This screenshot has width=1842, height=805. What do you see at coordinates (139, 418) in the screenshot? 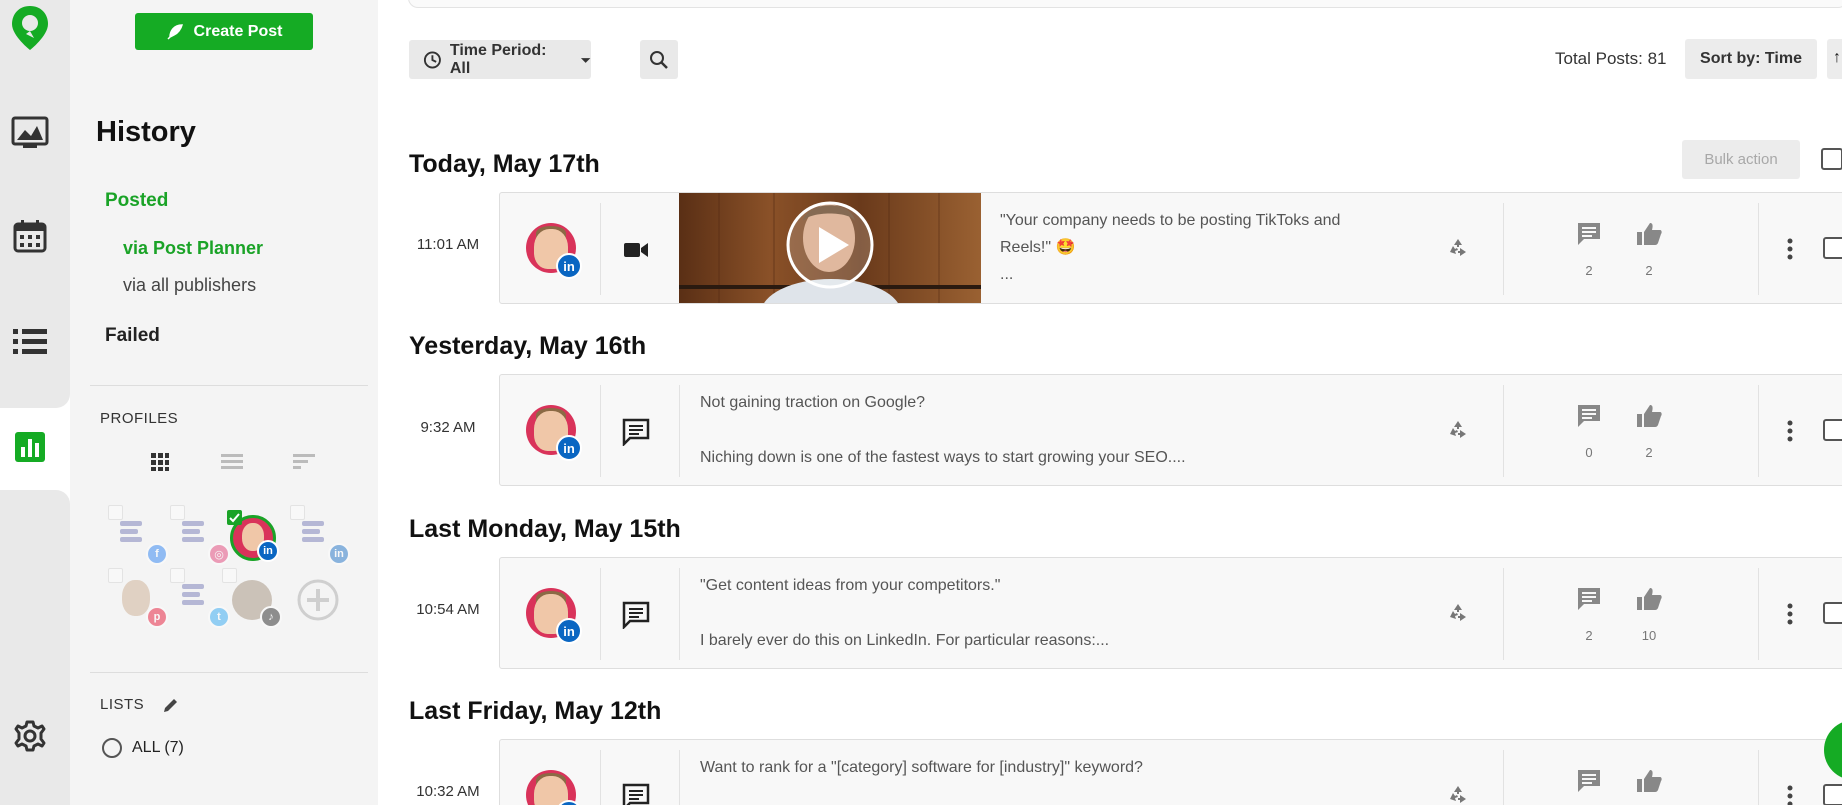
I see `profiles-label: PROFILES` at bounding box center [139, 418].